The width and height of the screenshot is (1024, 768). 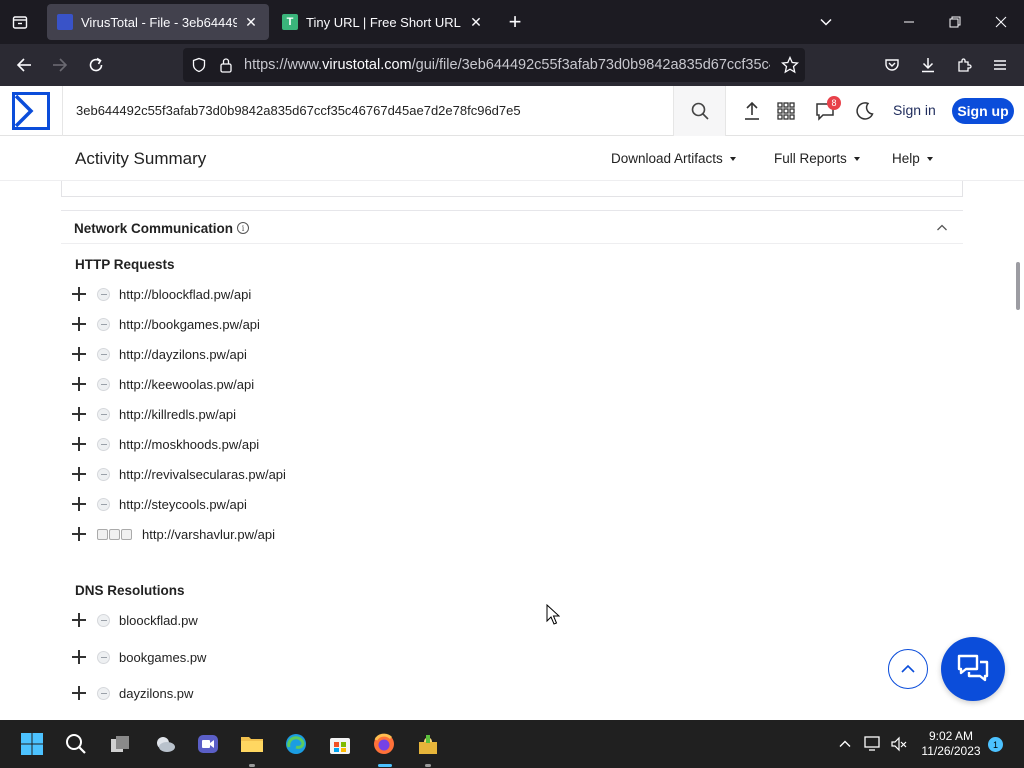 What do you see at coordinates (24, 65) in the screenshot?
I see `back-arrow-icon` at bounding box center [24, 65].